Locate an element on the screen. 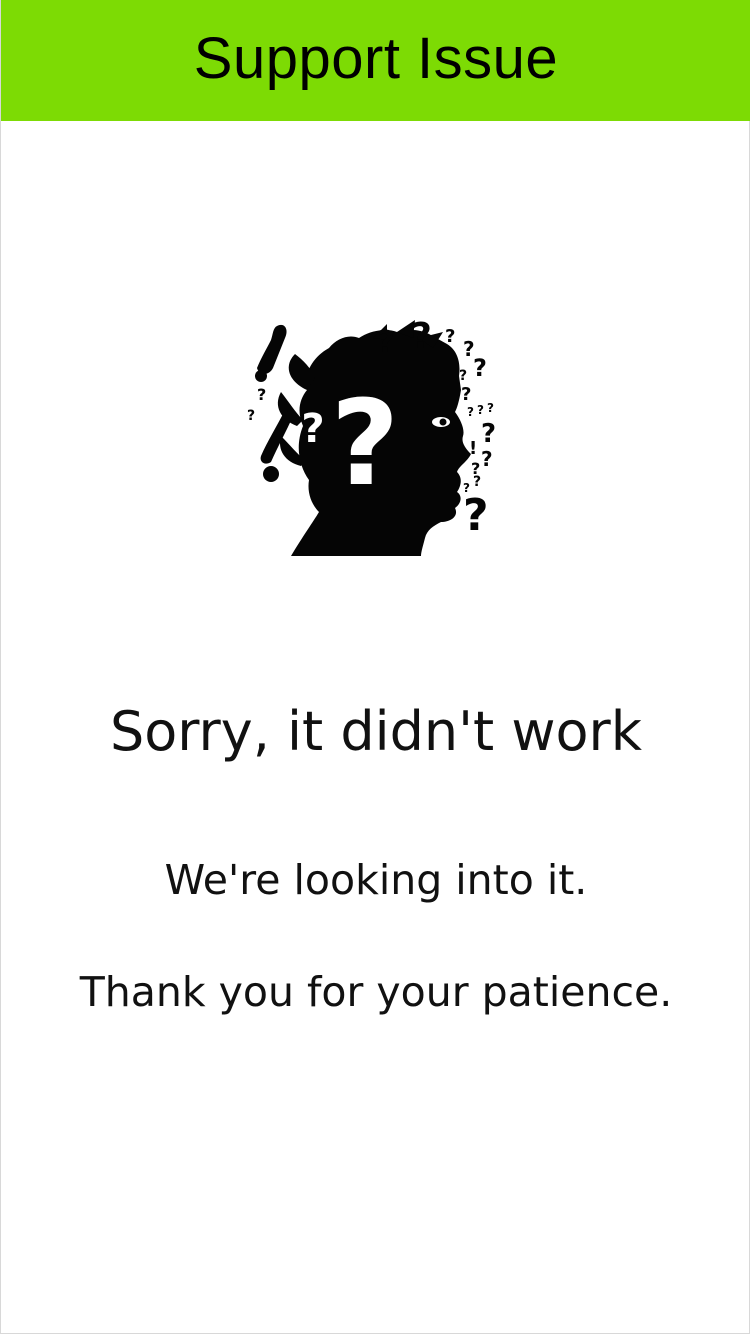 The width and height of the screenshot is (750, 1334). page-title: Support Issue is located at coordinates (376, 58).